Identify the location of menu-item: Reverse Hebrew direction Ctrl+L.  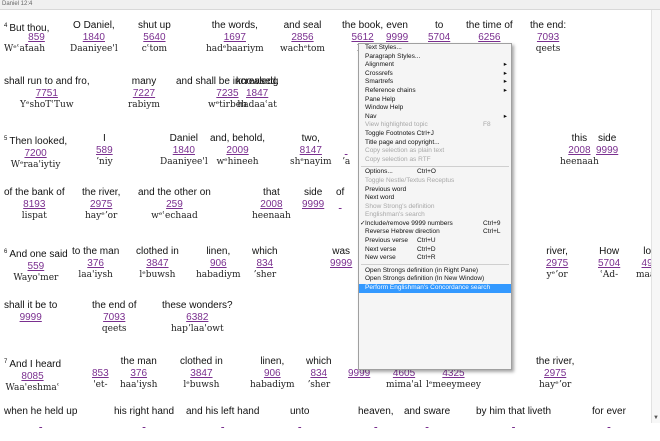
(435, 232).